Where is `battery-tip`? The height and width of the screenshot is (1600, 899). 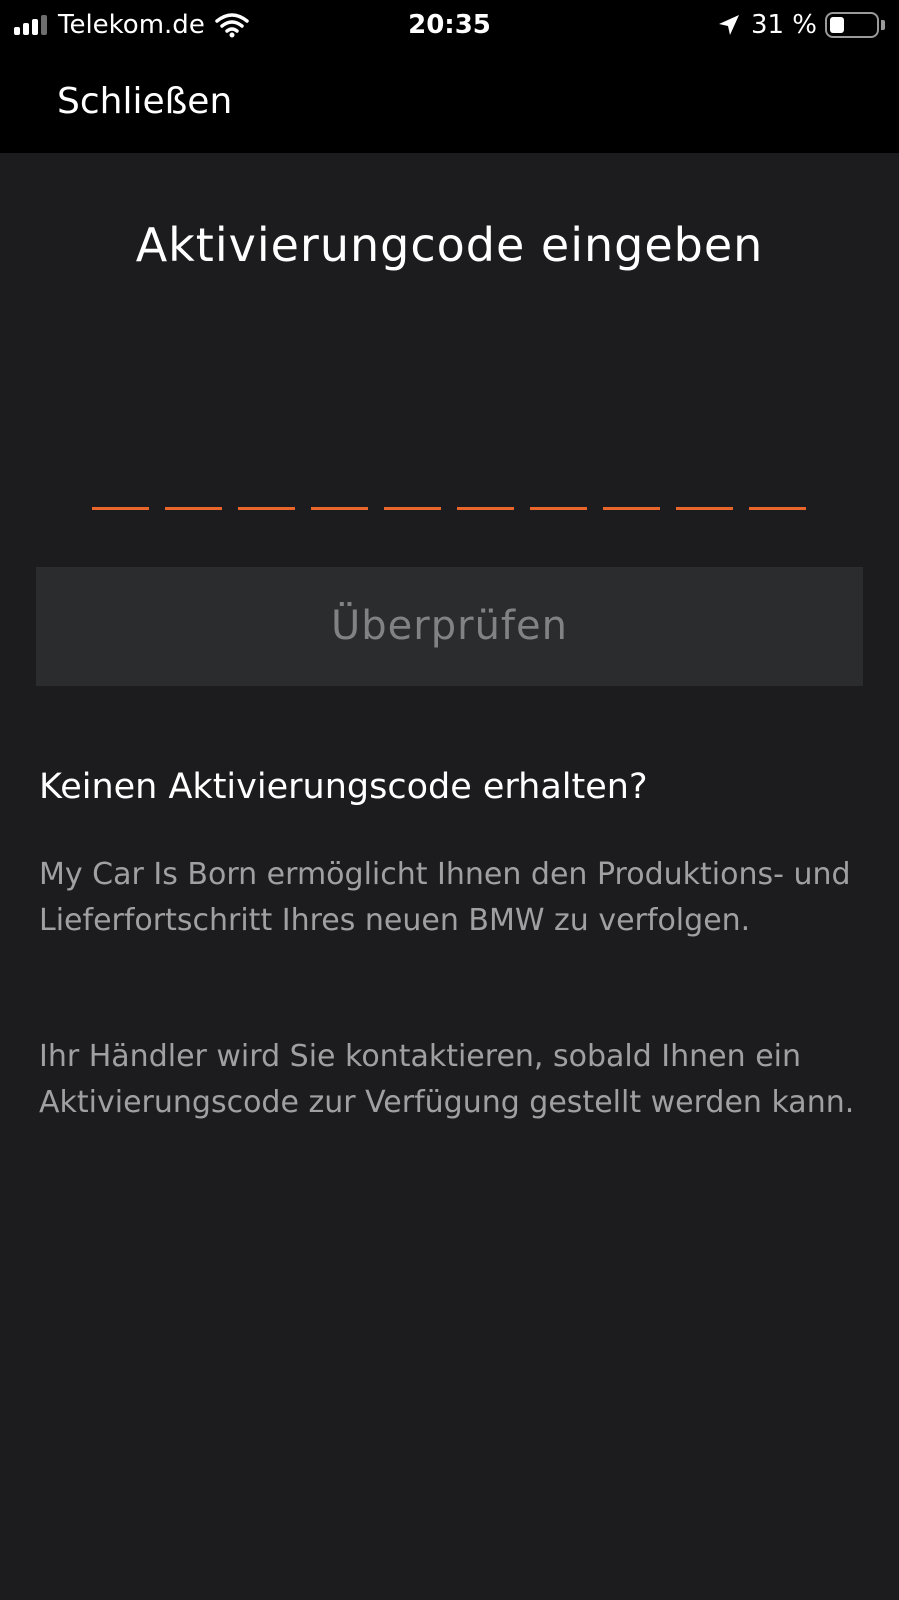 battery-tip is located at coordinates (883, 25).